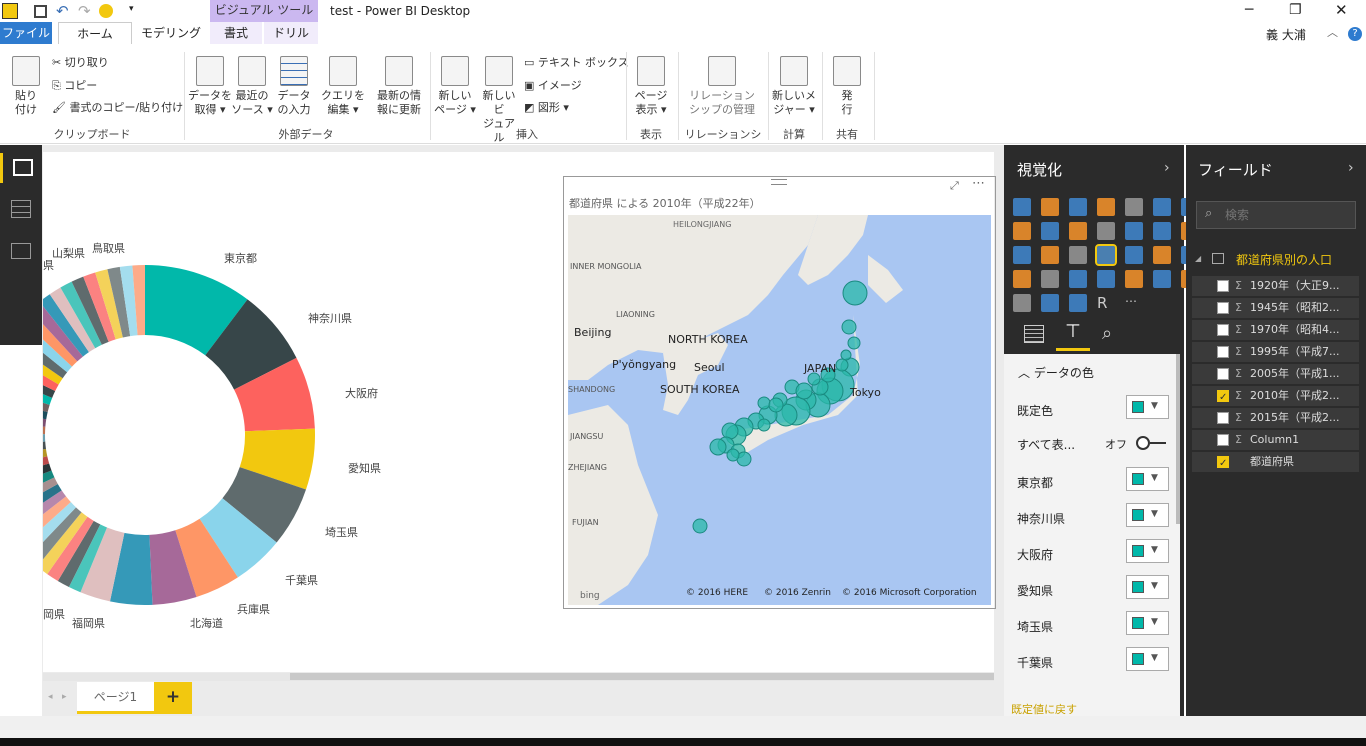 Image resolution: width=1366 pixels, height=746 pixels. What do you see at coordinates (722, 86) in the screenshot?
I see `manage-relationships-button: リレーション シップの管理` at bounding box center [722, 86].